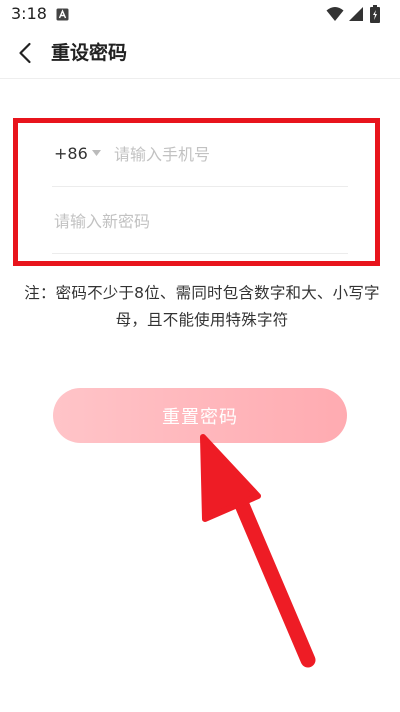  What do you see at coordinates (199, 221) in the screenshot?
I see `new-password-input` at bounding box center [199, 221].